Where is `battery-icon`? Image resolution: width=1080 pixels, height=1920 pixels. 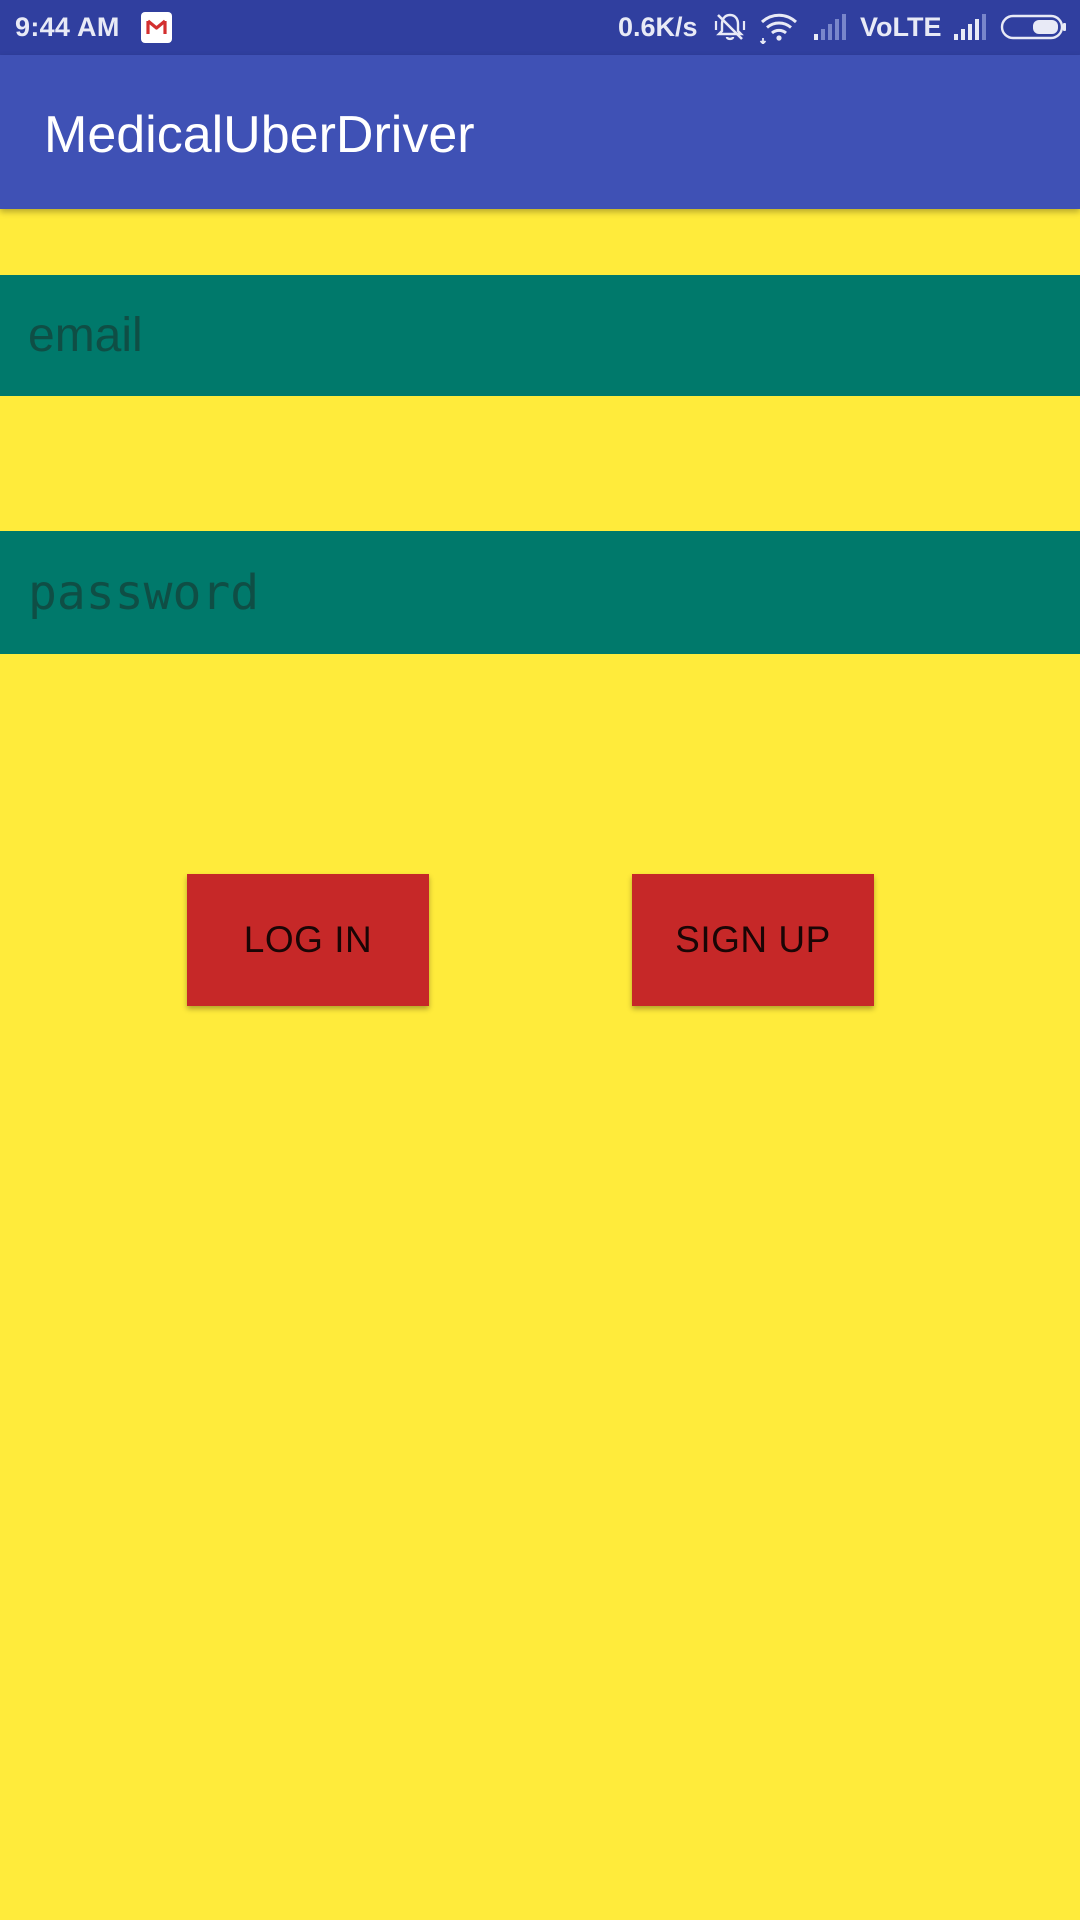
battery-icon is located at coordinates (1034, 30).